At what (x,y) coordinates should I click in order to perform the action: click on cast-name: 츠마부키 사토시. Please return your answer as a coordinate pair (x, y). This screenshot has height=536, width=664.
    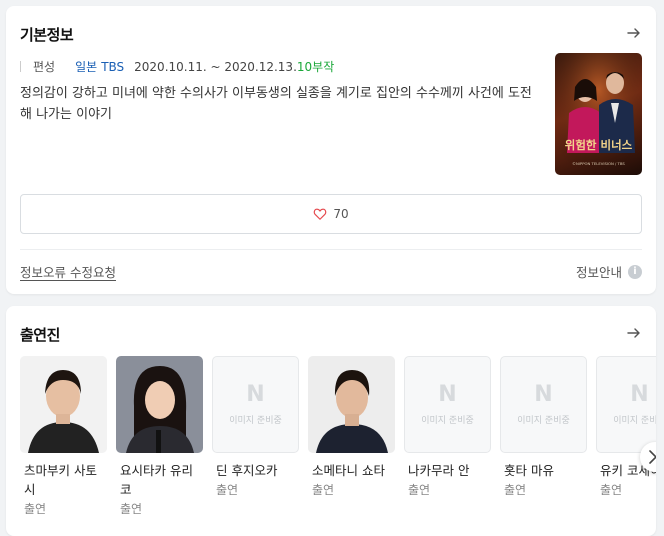
    Looking at the image, I should click on (60, 480).